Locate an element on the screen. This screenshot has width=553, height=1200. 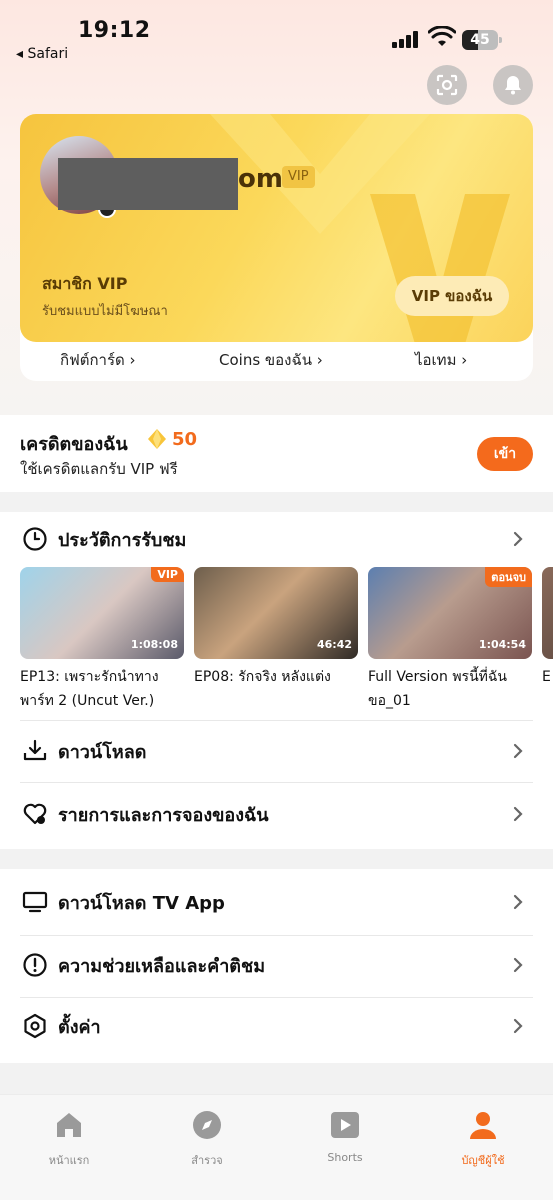
history-row: ประวัติการรับชม is located at coordinates (276, 539).